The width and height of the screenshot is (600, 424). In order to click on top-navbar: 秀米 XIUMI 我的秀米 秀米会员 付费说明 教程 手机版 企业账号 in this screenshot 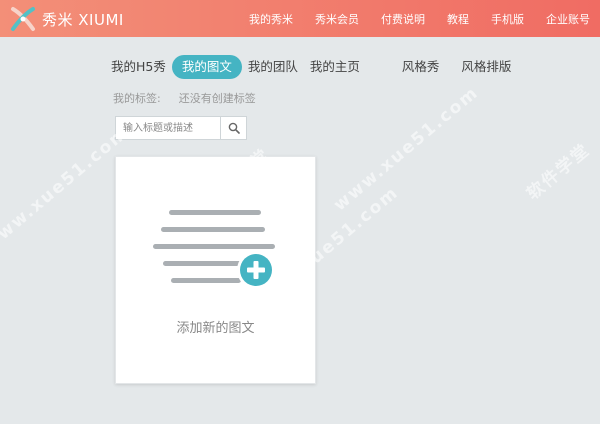, I will do `click(300, 18)`.